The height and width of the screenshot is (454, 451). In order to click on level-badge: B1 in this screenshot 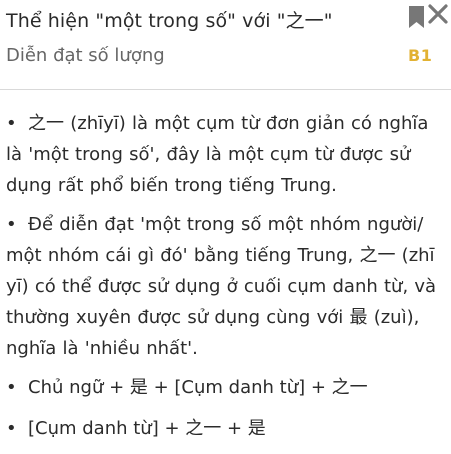, I will do `click(420, 55)`.